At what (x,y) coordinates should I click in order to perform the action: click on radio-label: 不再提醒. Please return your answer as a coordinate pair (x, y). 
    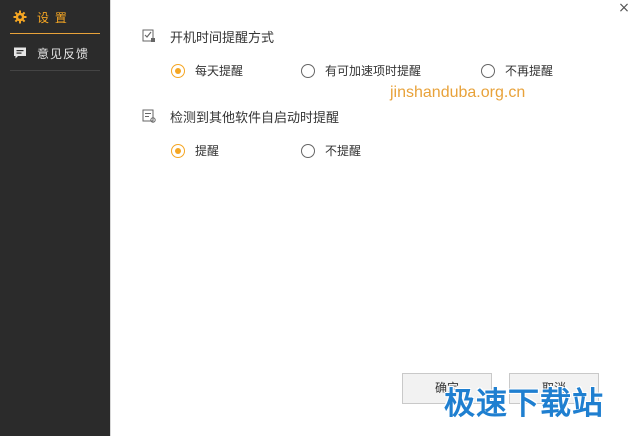
    Looking at the image, I should click on (529, 71).